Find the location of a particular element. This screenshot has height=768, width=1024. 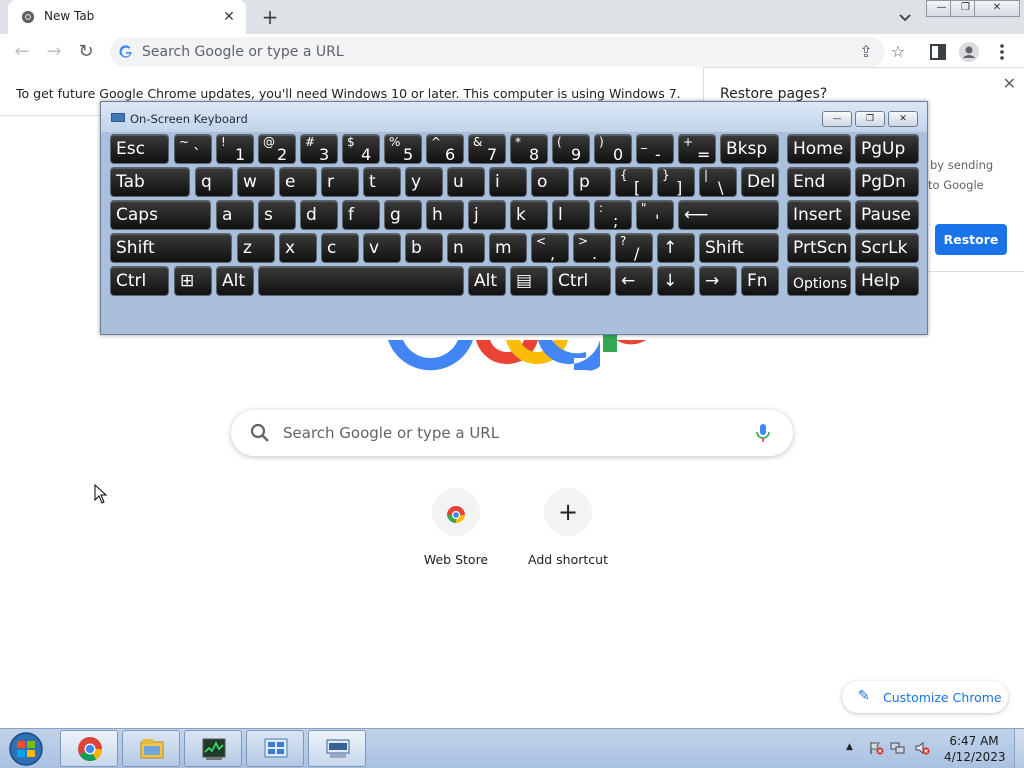

bookmark-star-icon: ☆ is located at coordinates (898, 52).